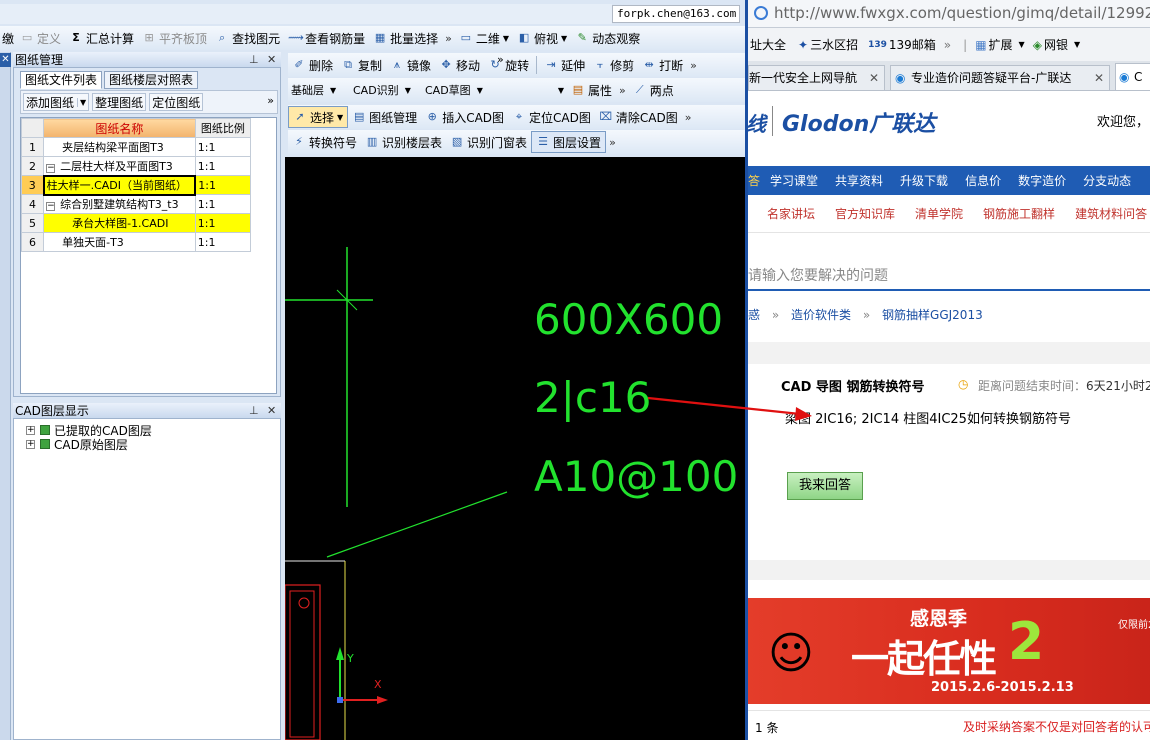  I want to click on bookmark-item: 139邮箱, so click(912, 44).